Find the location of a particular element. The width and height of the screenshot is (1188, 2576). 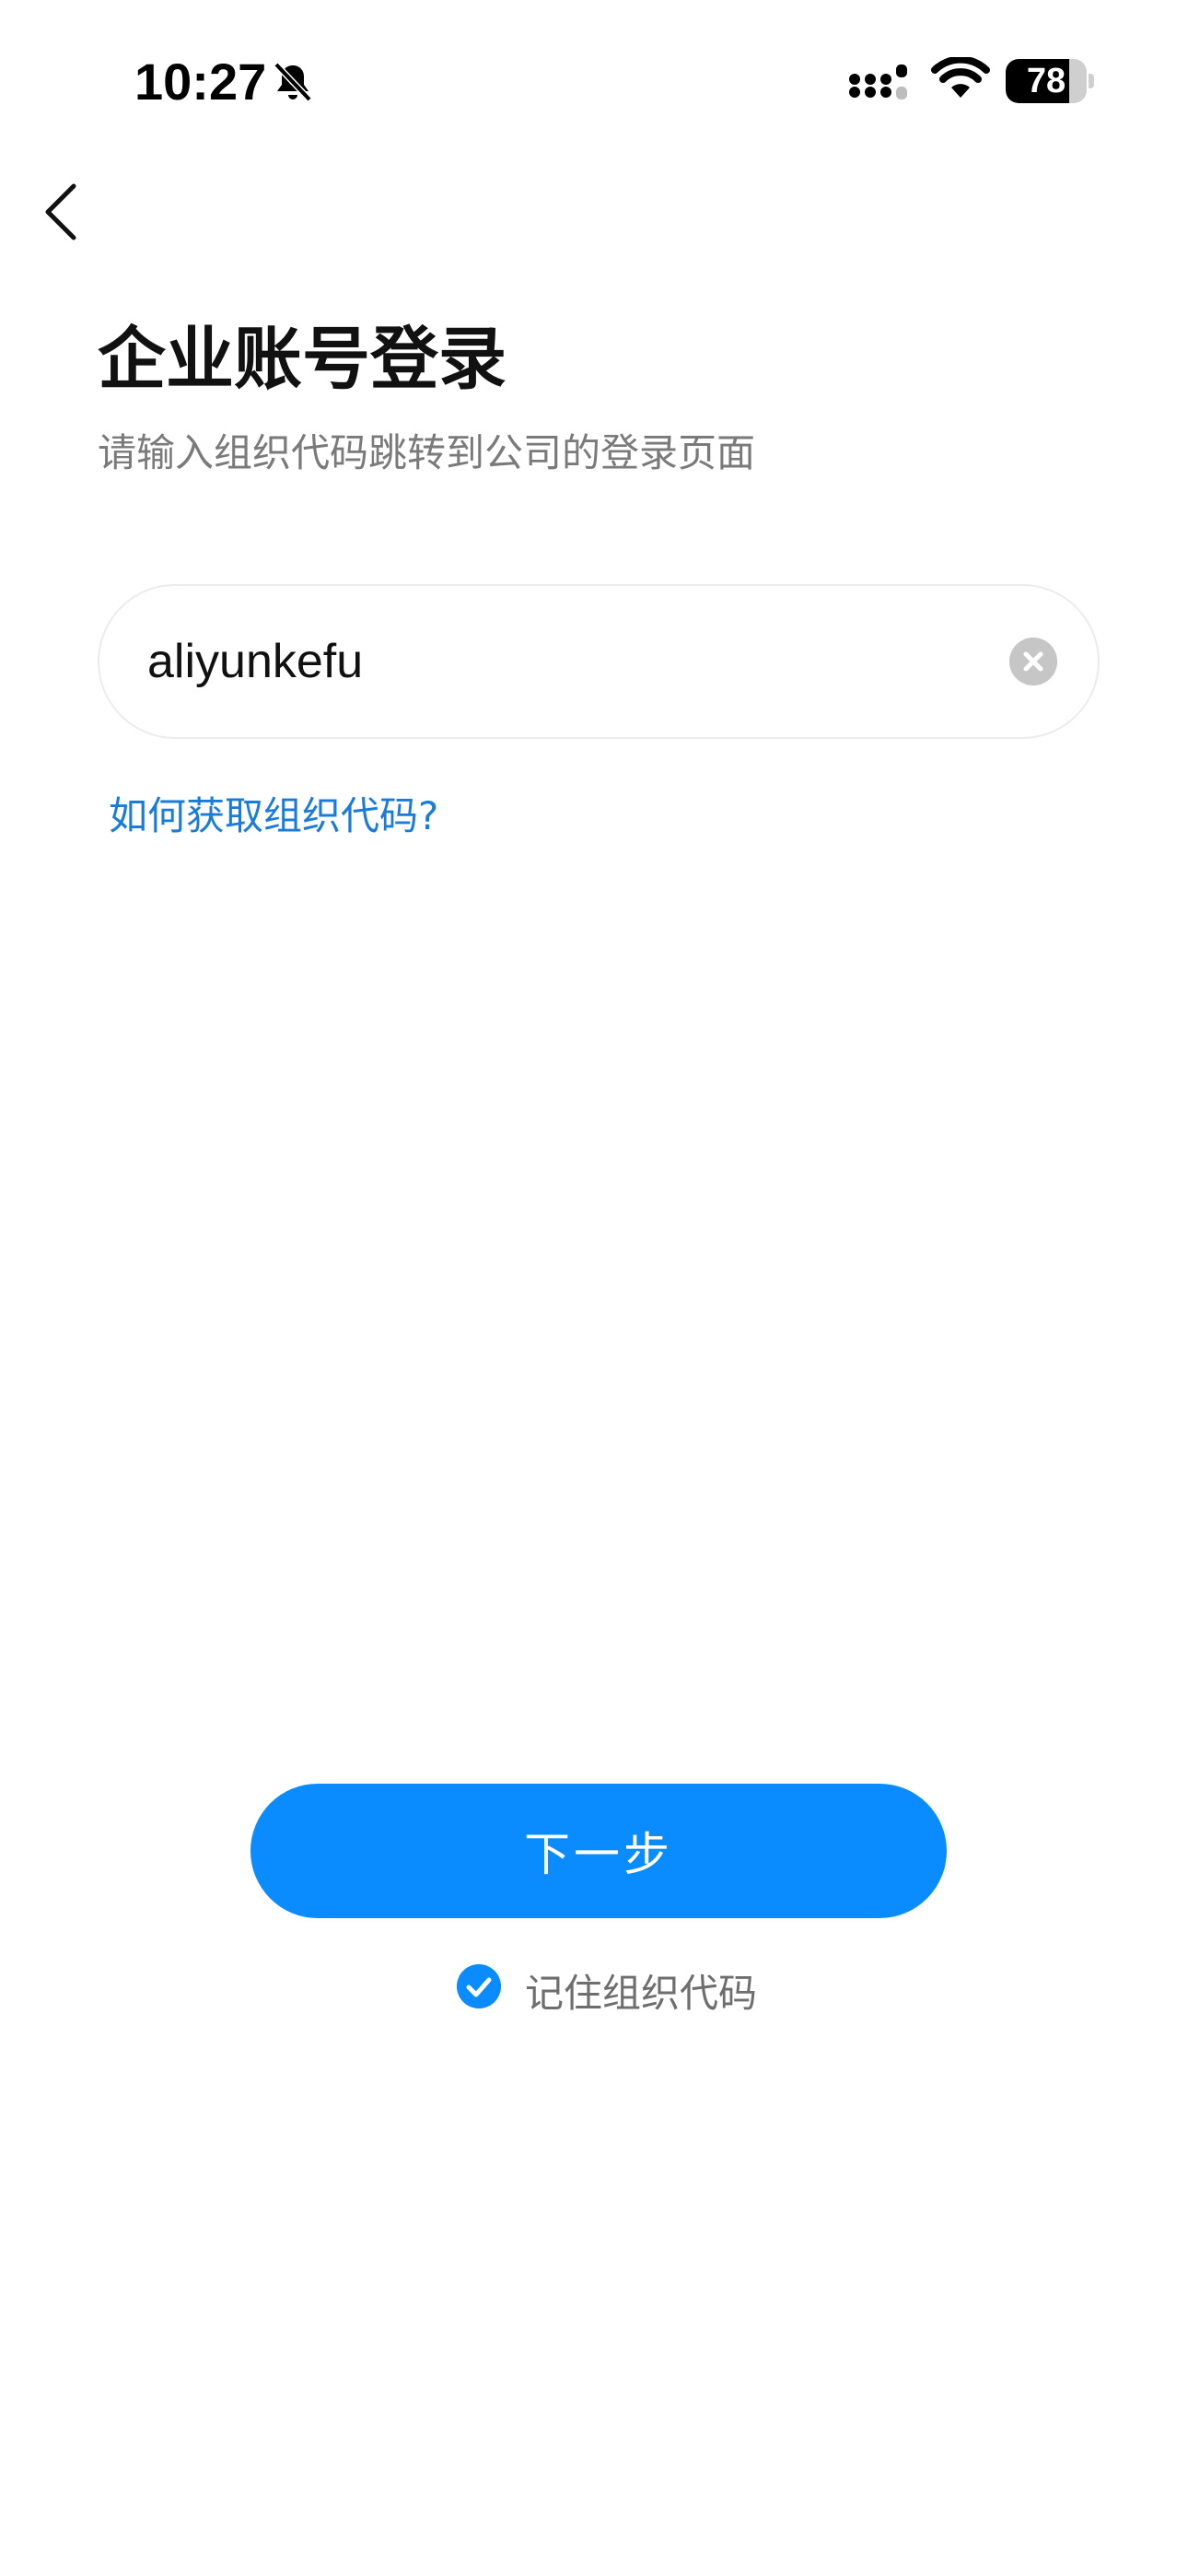

page-subtitle: 请输入组织代码跳转到公司的登录页面 is located at coordinates (427, 452).